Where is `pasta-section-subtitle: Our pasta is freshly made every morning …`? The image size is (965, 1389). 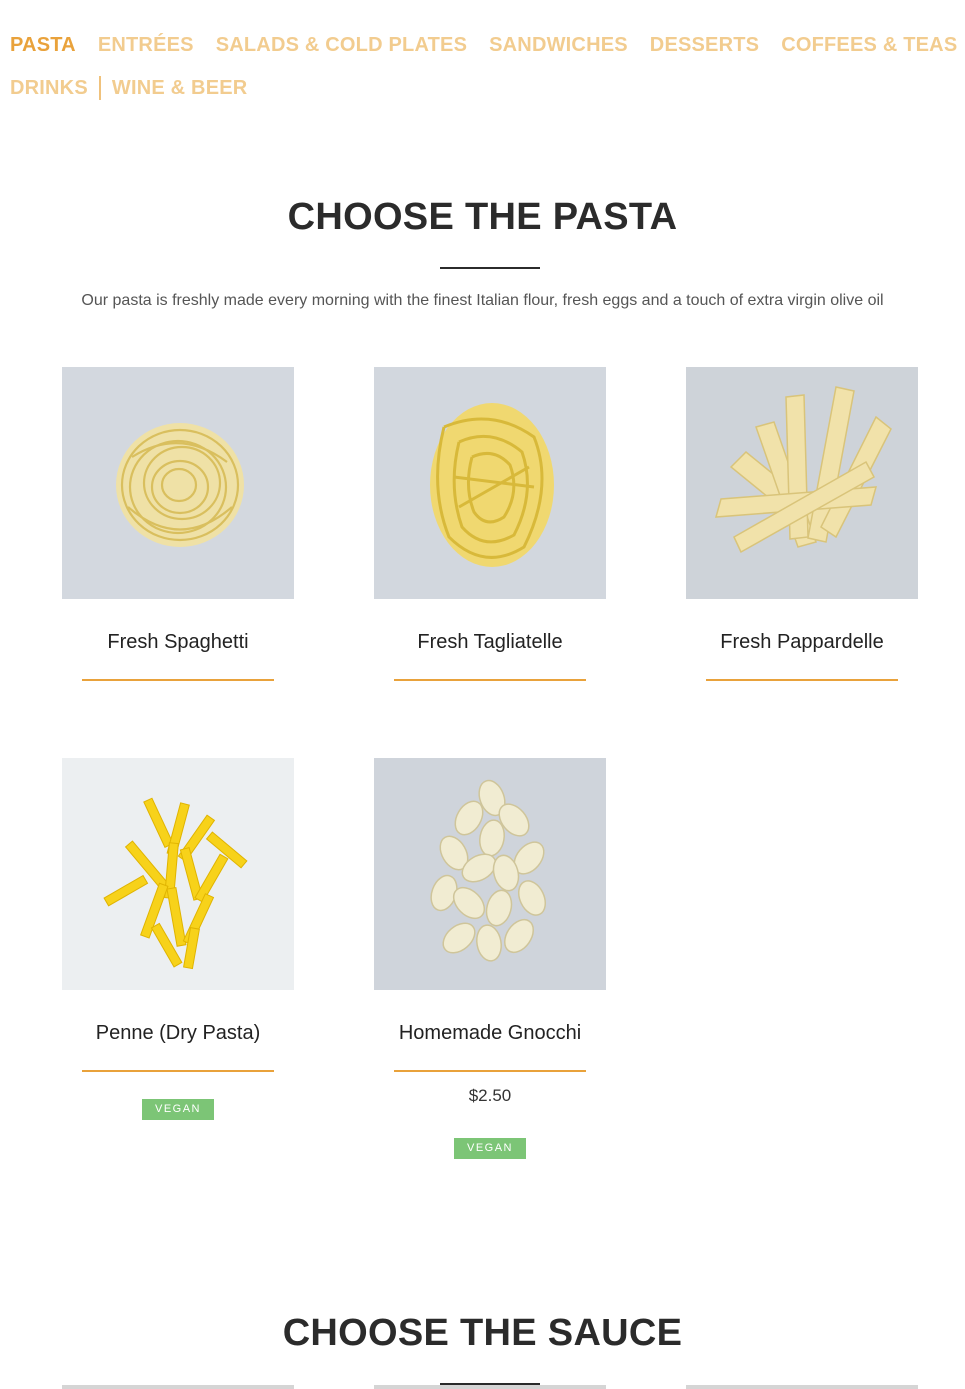 pasta-section-subtitle: Our pasta is freshly made every morning … is located at coordinates (482, 300).